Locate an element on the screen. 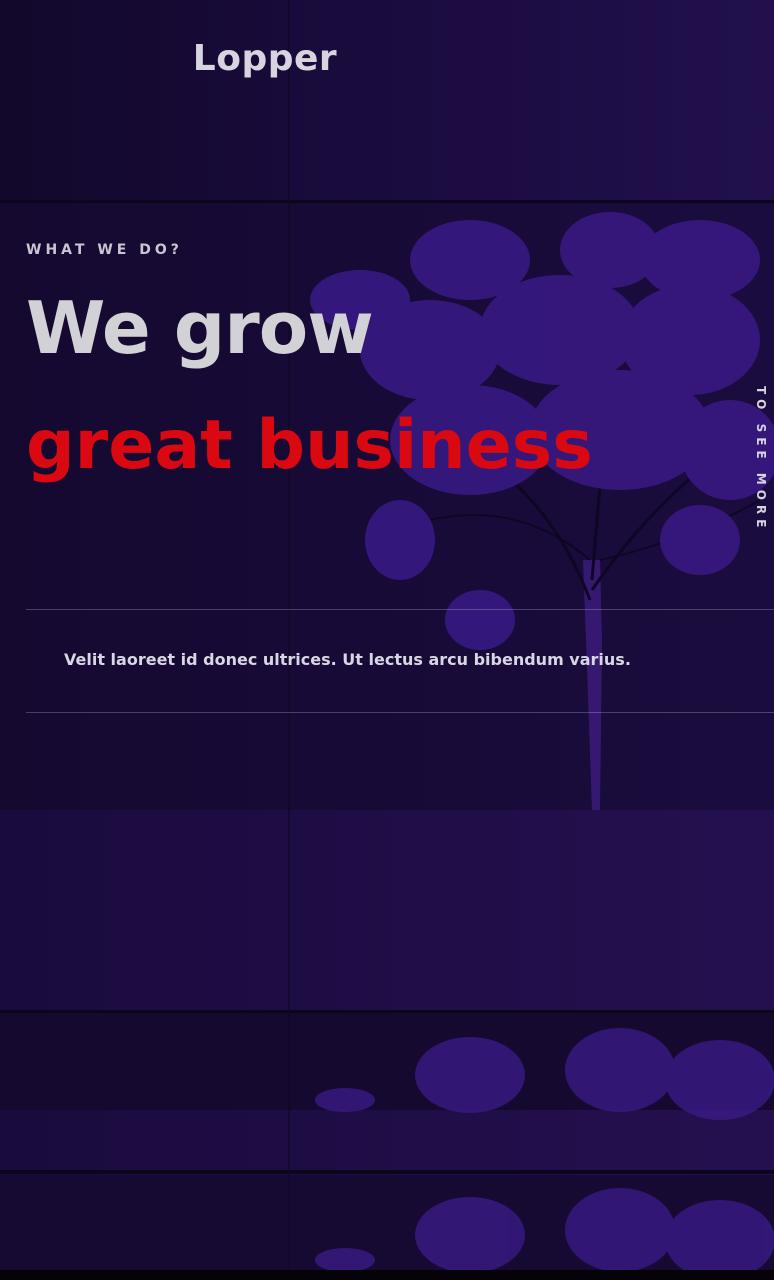 This screenshot has height=1280, width=774. site-logo: Lopper is located at coordinates (265, 58).